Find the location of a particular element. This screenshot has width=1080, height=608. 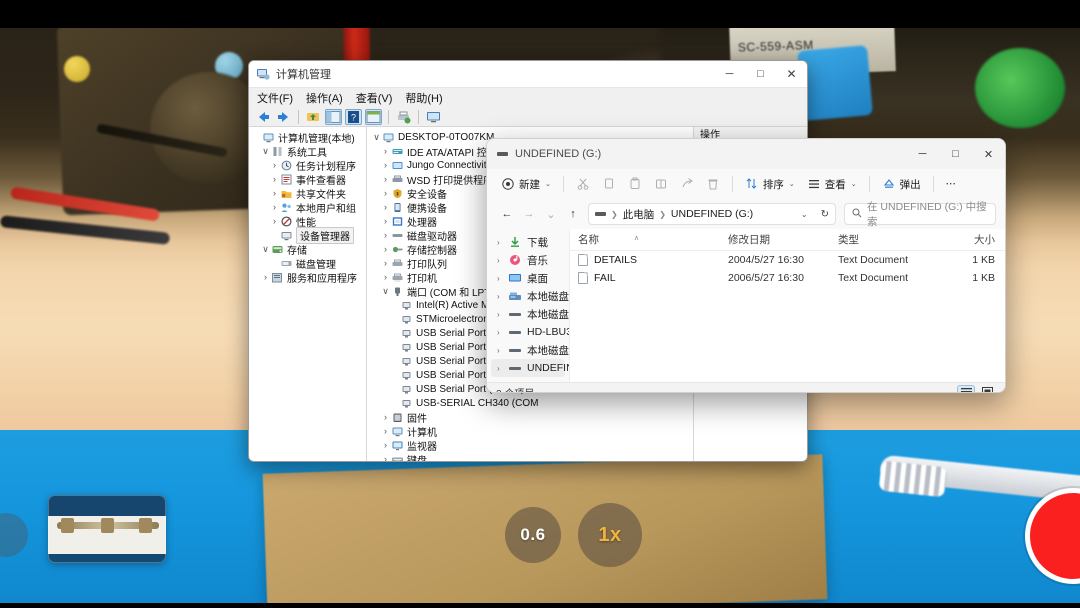

back-arrow-icon is located at coordinates (263, 117).